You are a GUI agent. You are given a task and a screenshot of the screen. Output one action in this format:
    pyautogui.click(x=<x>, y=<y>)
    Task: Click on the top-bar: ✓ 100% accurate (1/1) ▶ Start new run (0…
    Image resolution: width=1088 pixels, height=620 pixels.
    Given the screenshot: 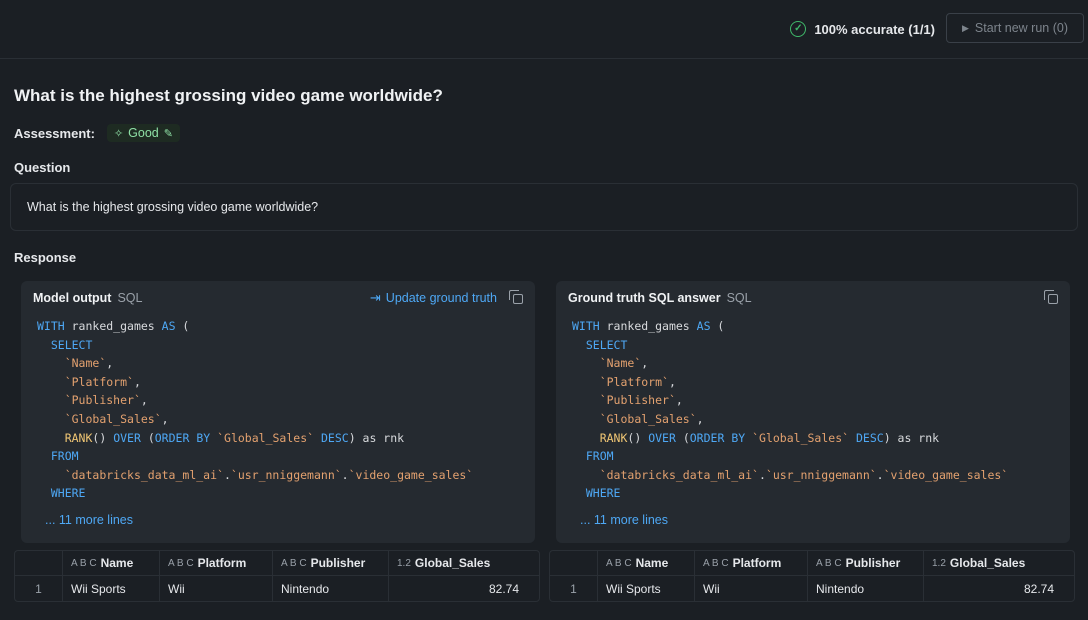 What is the action you would take?
    pyautogui.click(x=544, y=29)
    